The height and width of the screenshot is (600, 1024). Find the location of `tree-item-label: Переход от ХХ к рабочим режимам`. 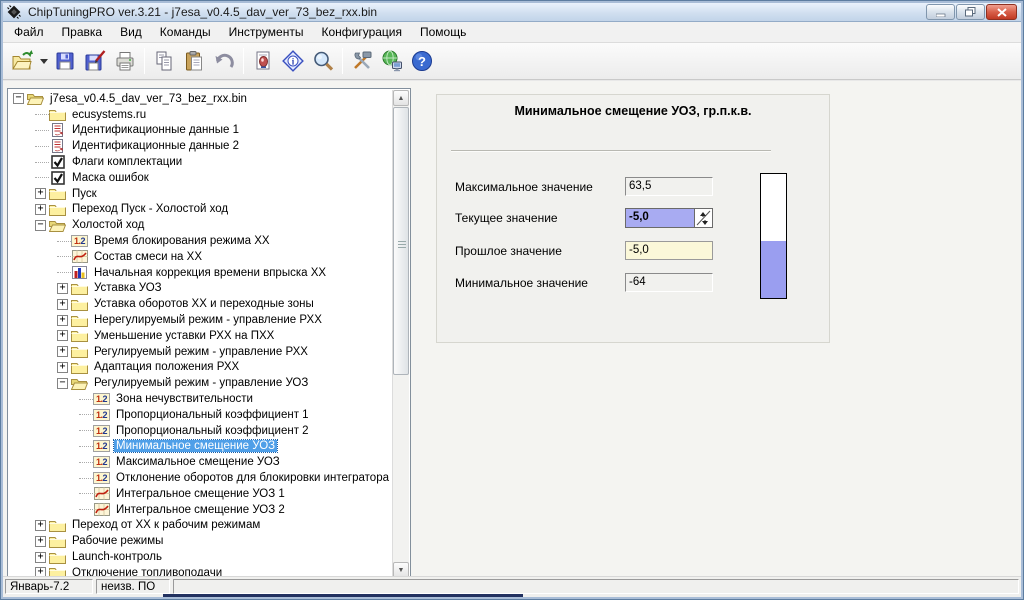

tree-item-label: Переход от ХХ к рабочим режимам is located at coordinates (166, 525).